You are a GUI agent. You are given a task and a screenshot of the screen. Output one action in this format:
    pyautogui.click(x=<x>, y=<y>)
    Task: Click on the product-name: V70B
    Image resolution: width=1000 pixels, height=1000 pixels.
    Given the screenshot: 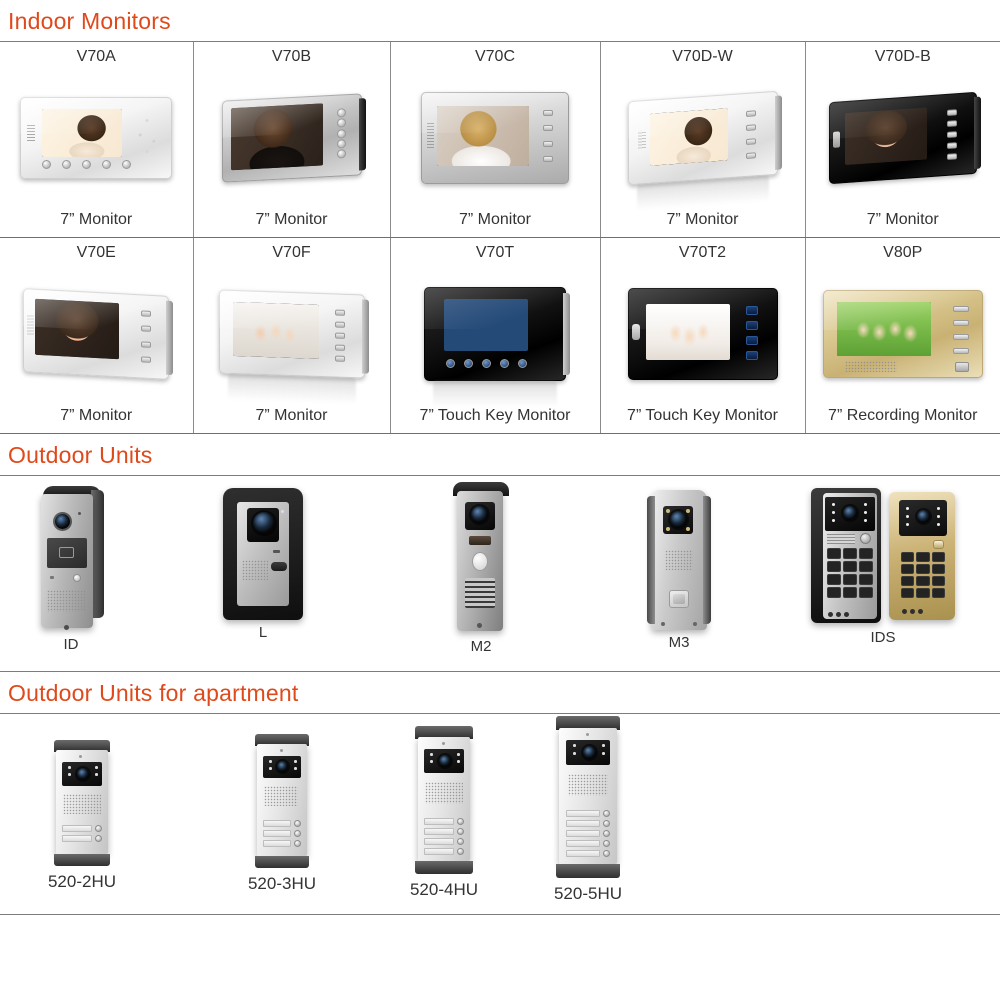 What is the action you would take?
    pyautogui.click(x=291, y=56)
    